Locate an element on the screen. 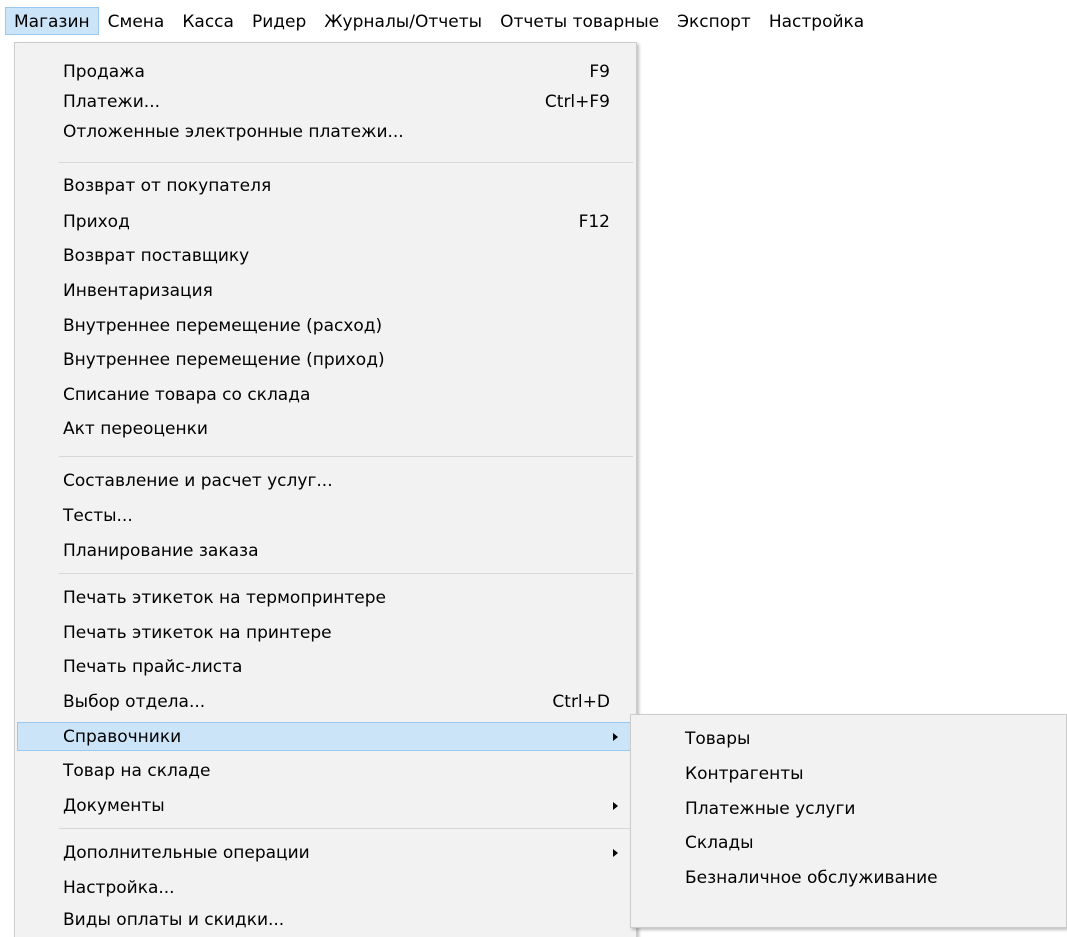  menu-item-order-planning: Планирование заказа is located at coordinates (325, 550).